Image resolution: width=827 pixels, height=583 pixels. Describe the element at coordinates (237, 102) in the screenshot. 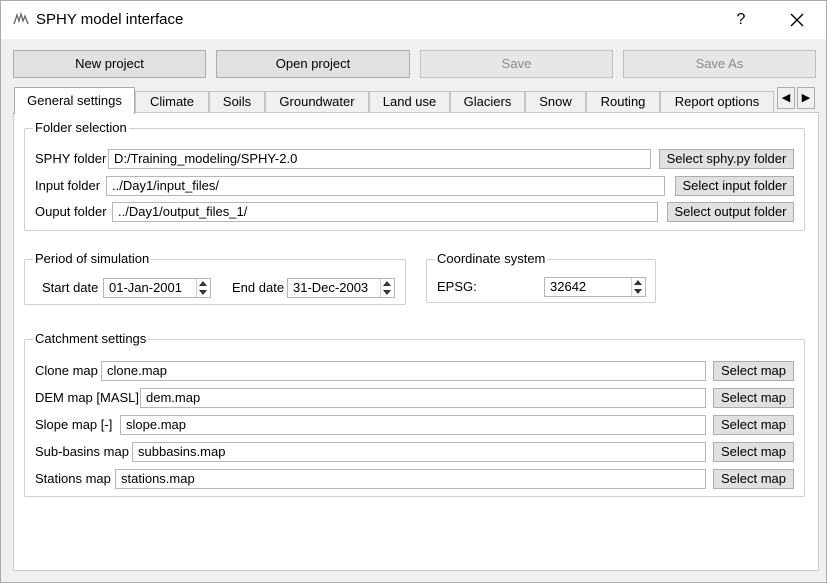

I see `tab-soils: Soils` at that location.